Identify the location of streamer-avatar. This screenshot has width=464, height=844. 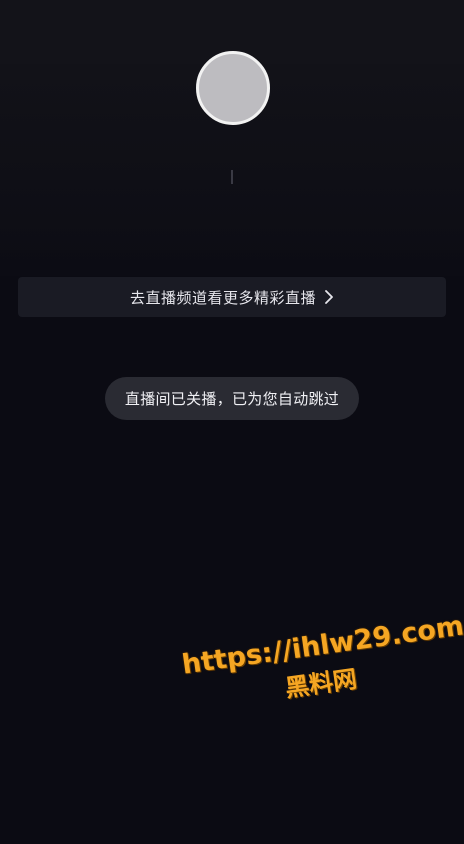
(233, 88).